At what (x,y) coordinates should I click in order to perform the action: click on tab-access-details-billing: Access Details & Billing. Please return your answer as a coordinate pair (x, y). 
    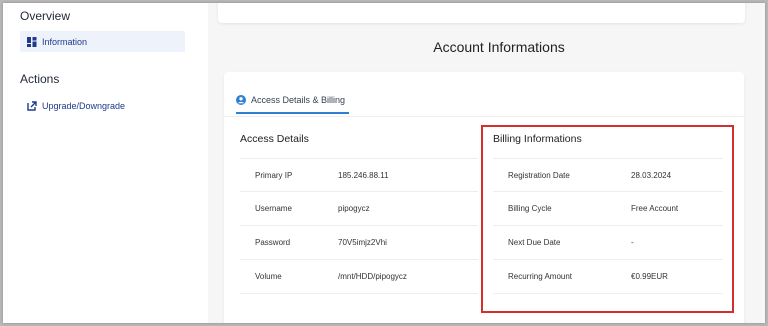
    Looking at the image, I should click on (292, 101).